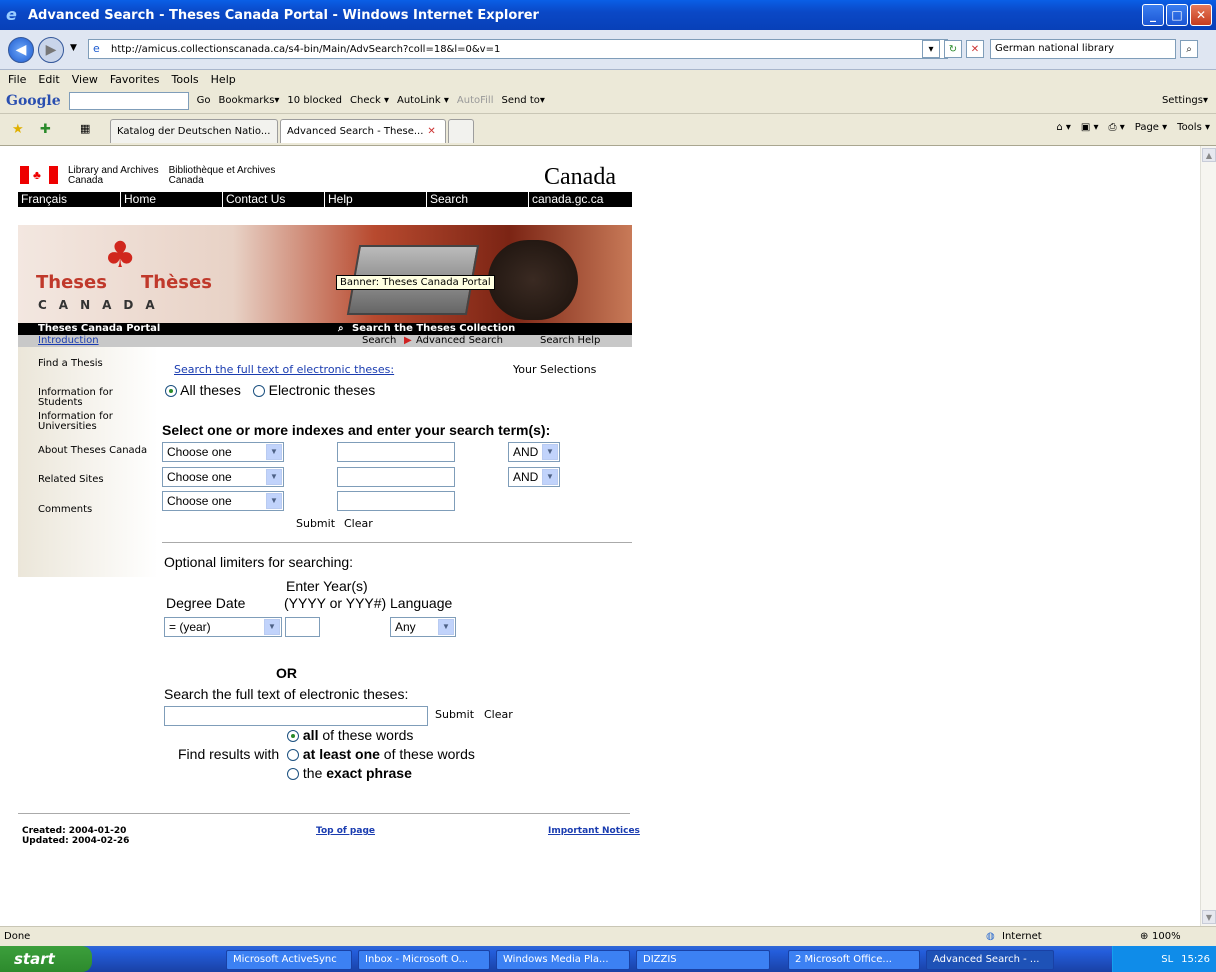 The height and width of the screenshot is (972, 1216). I want to click on spellcheck-button: Check ▾, so click(369, 100).